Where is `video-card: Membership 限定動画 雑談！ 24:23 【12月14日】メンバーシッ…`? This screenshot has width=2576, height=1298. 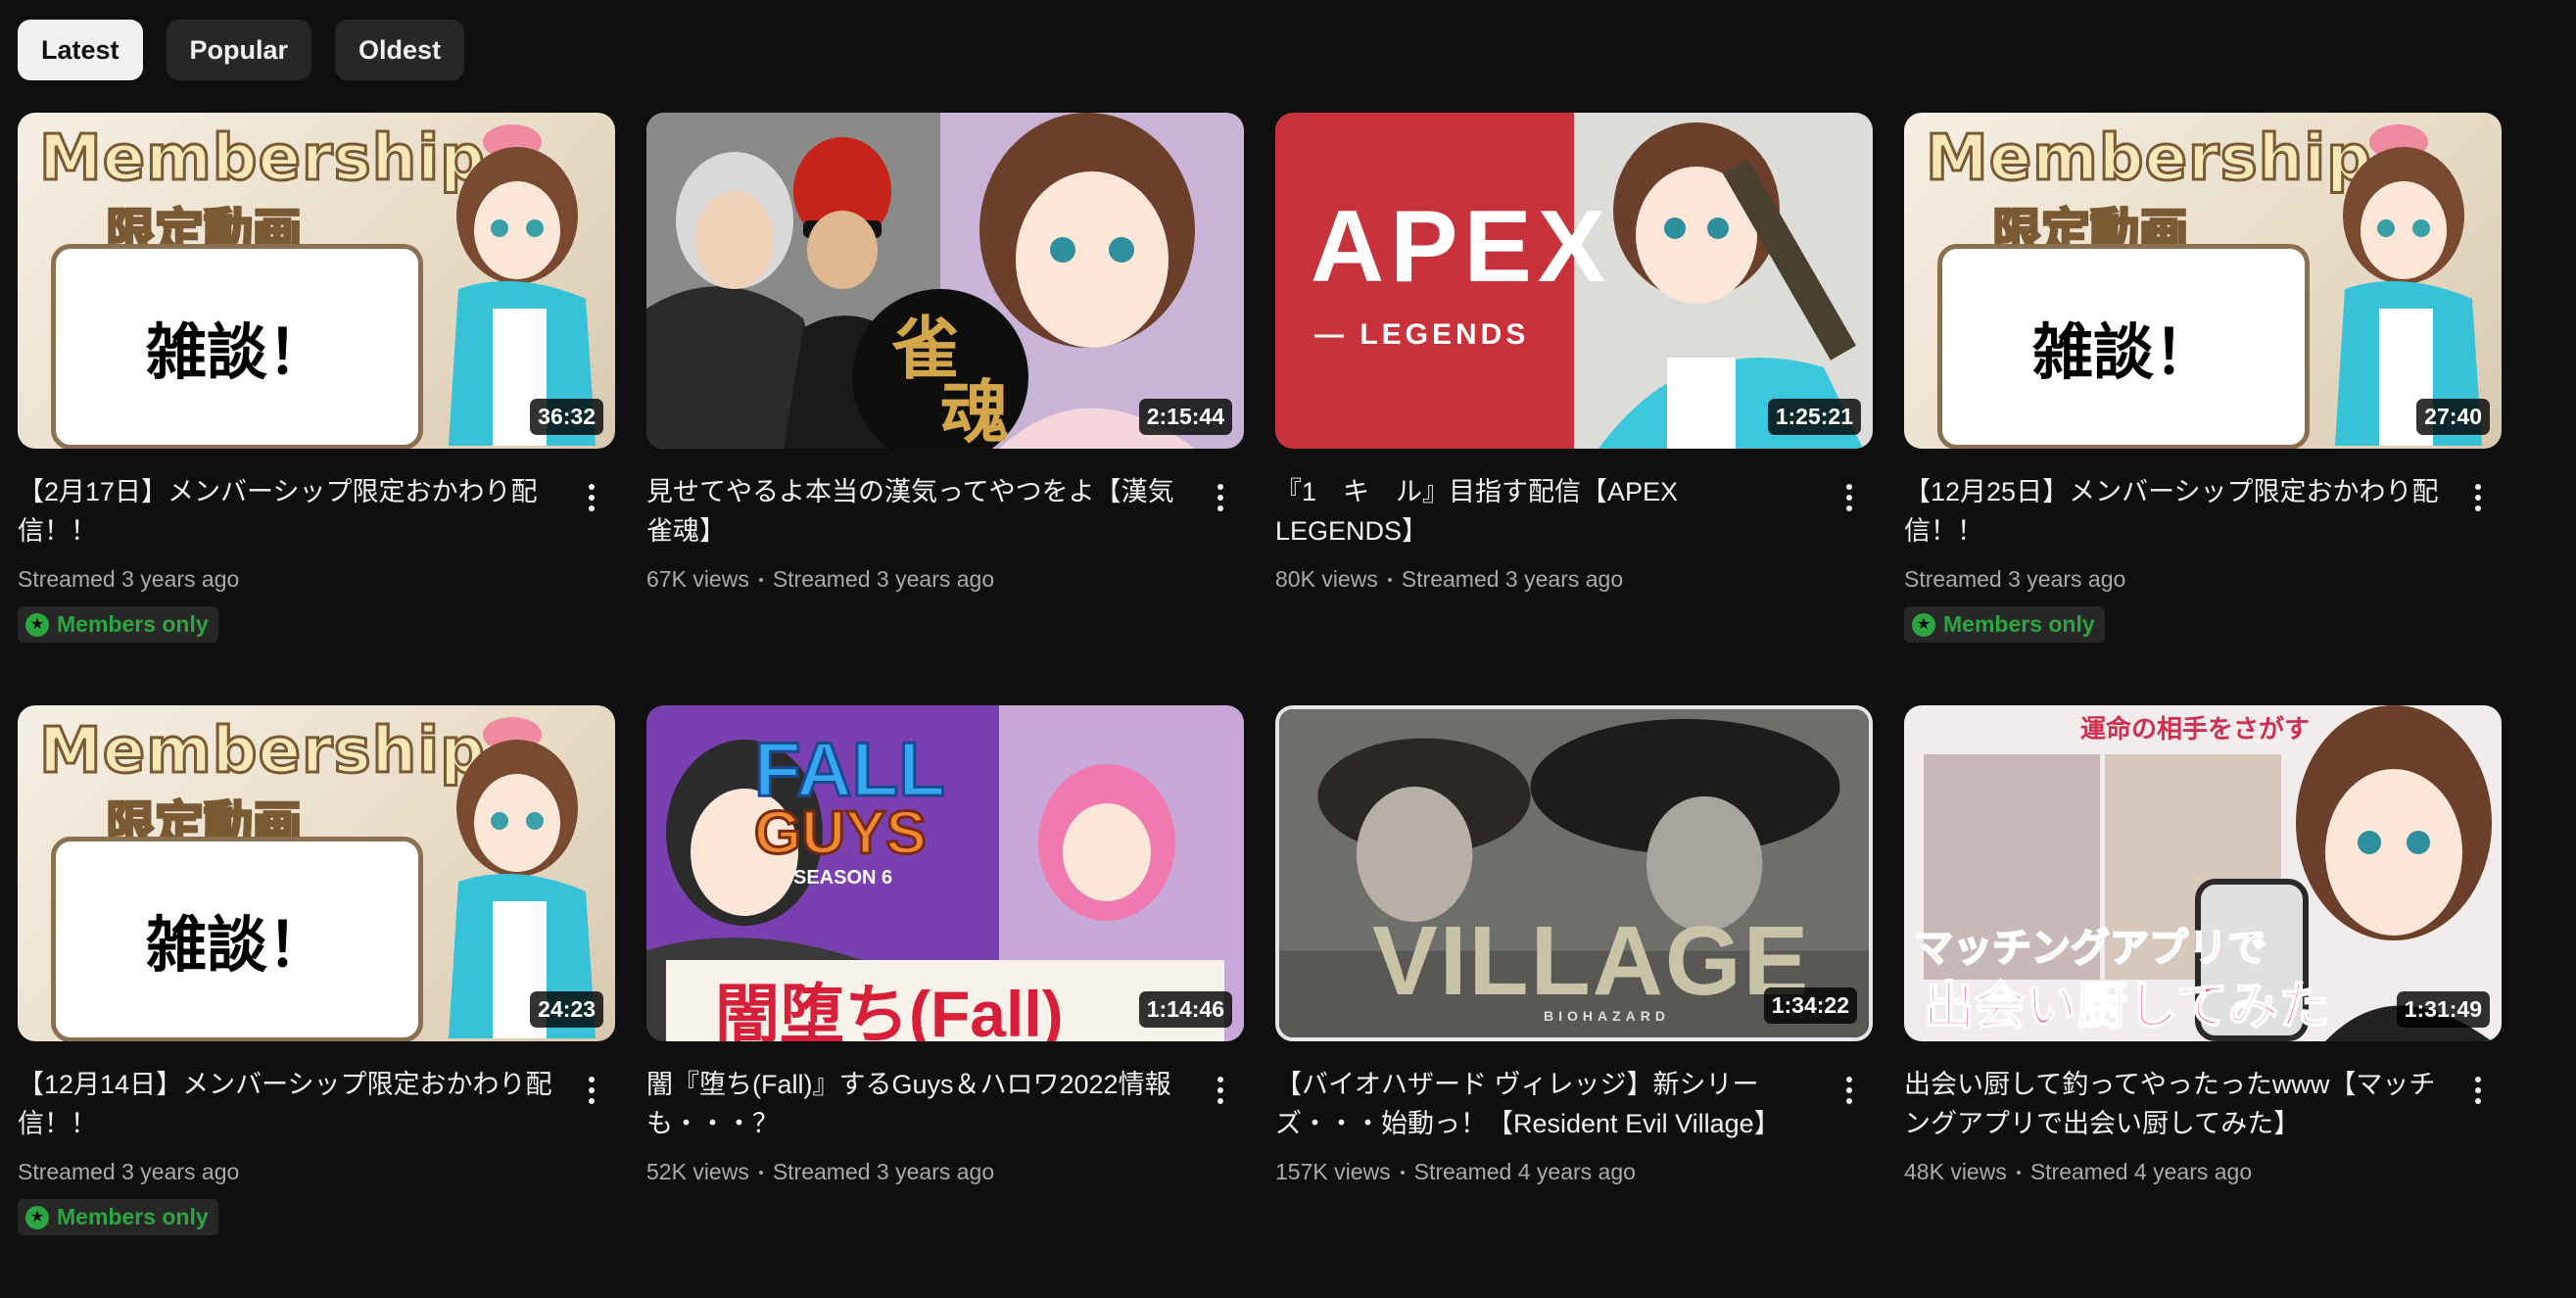 video-card: Membership 限定動画 雑談！ 24:23 【12月14日】メンバーシッ… is located at coordinates (316, 1002).